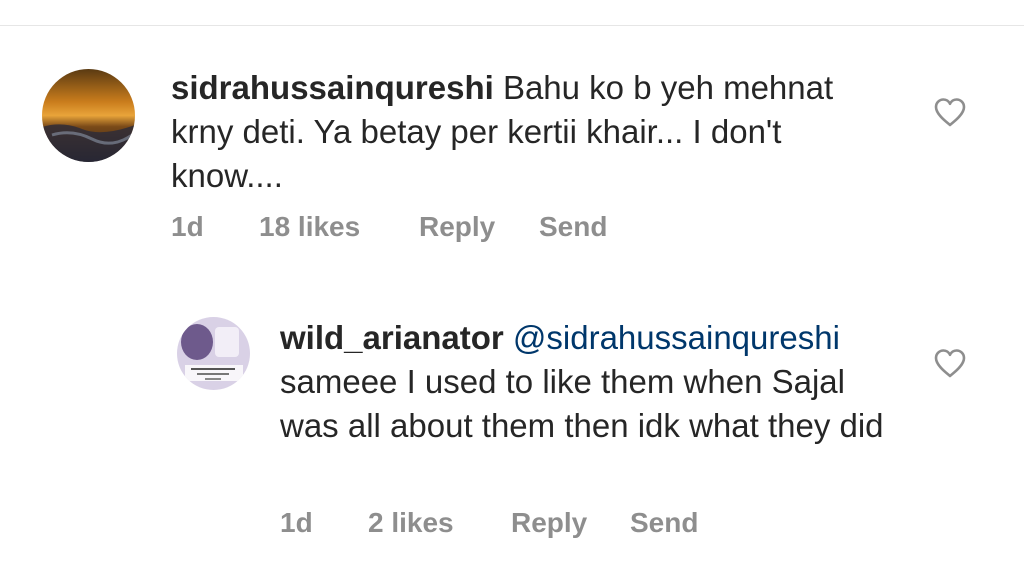  I want to click on send-button: Send, so click(664, 523).